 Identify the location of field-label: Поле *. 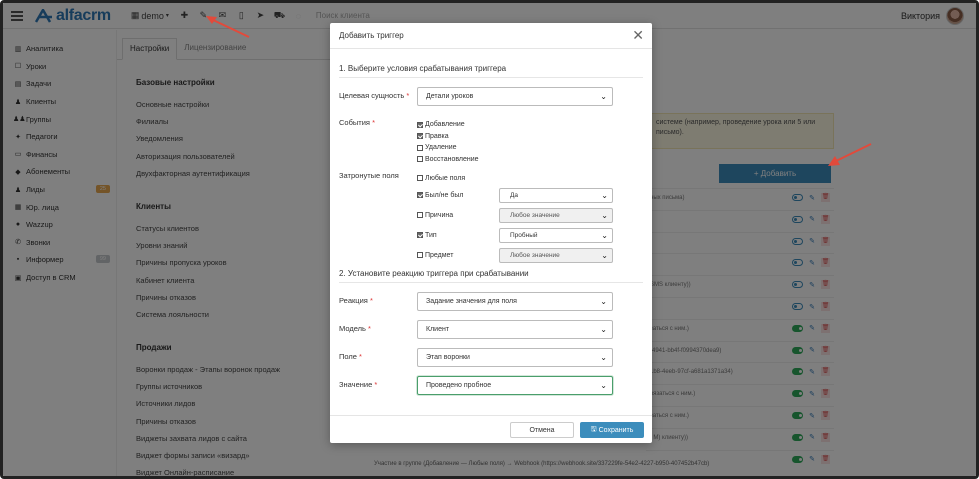
(350, 356).